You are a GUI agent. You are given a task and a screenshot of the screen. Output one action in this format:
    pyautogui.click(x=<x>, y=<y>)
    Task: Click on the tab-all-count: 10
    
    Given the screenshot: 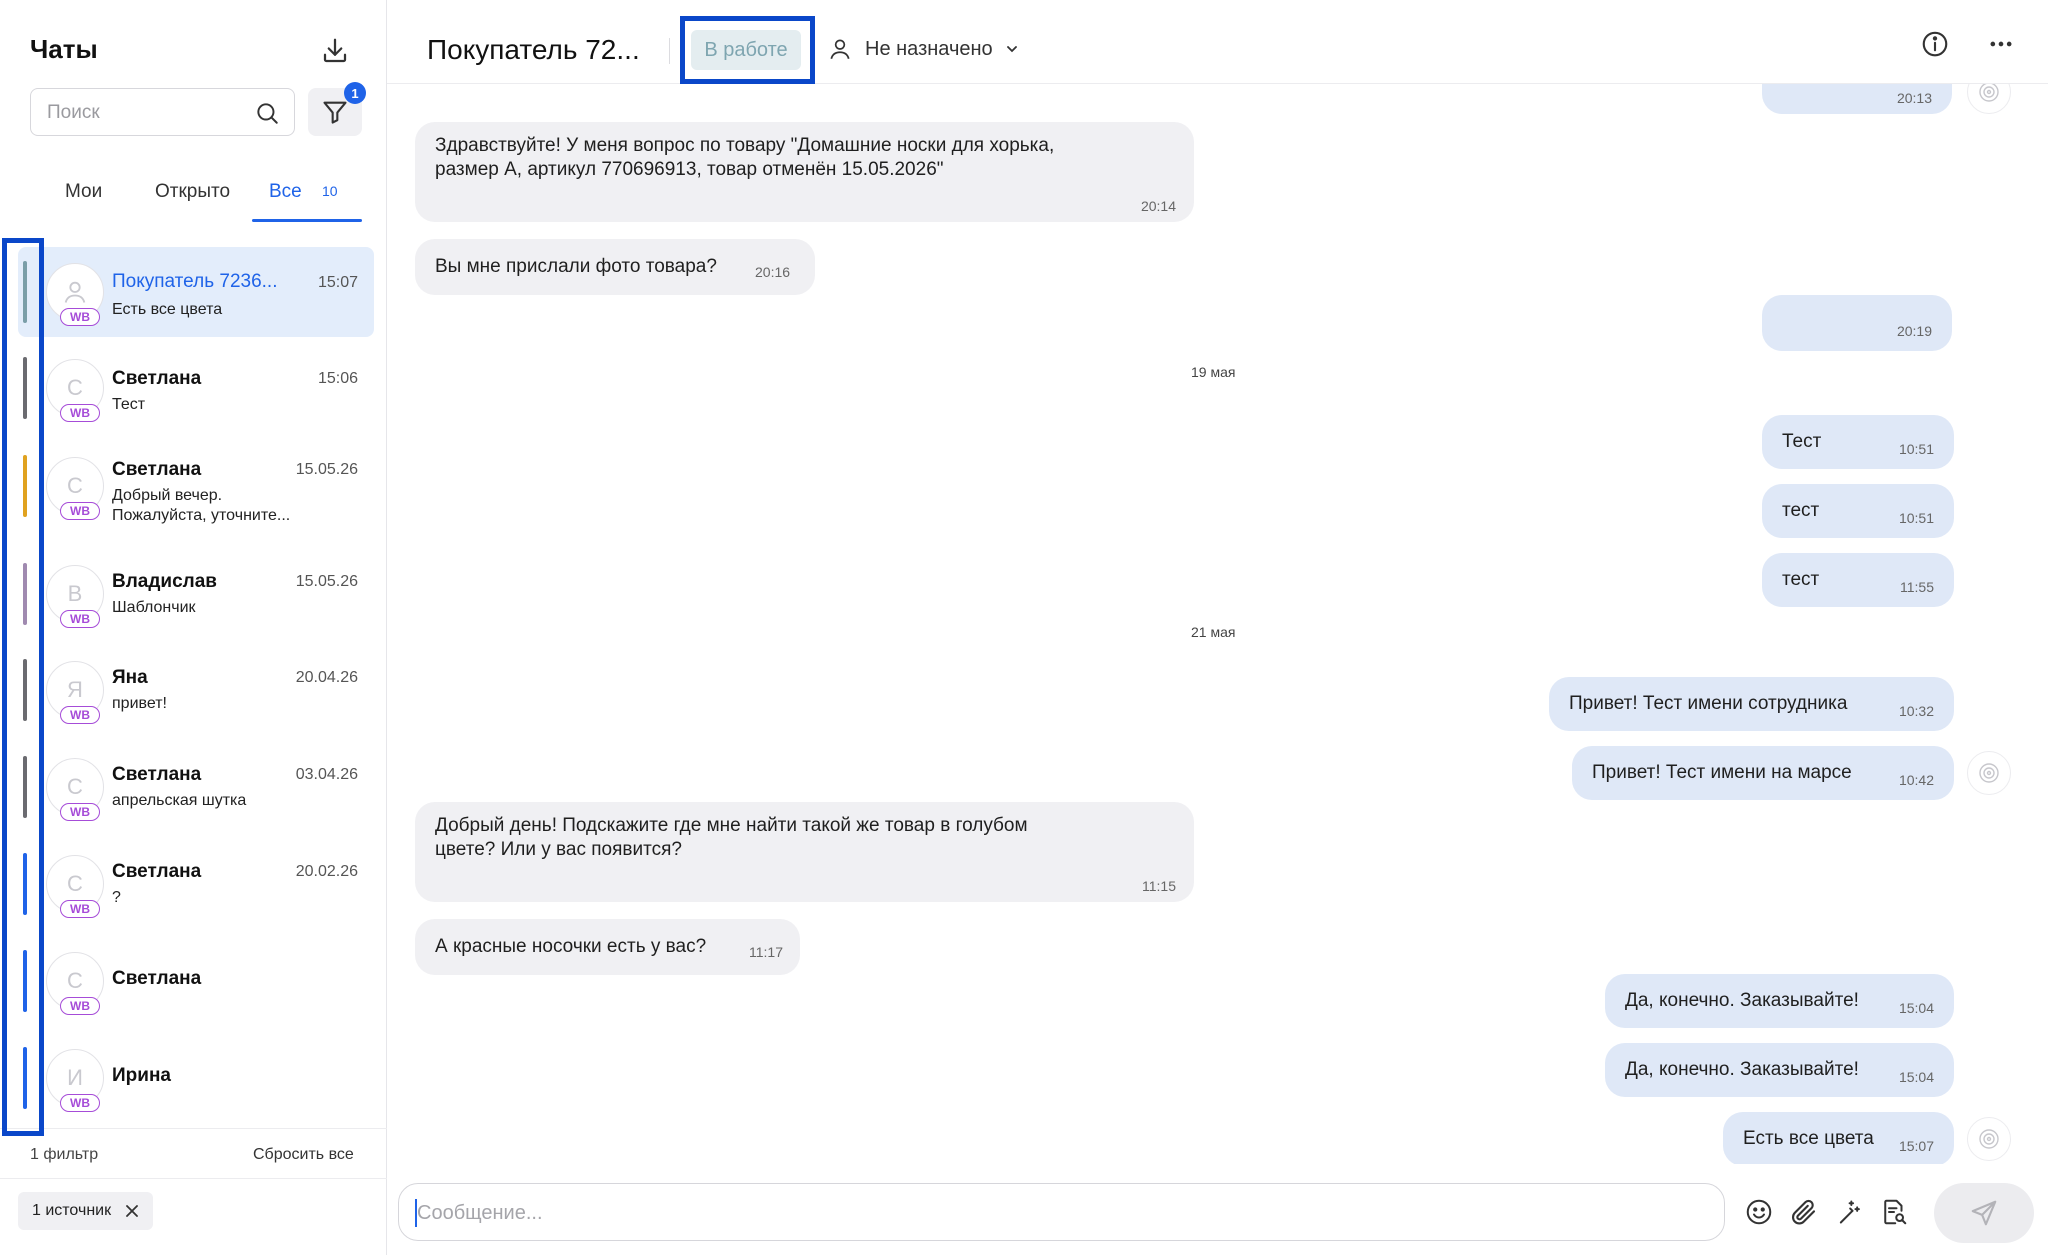 What is the action you would take?
    pyautogui.click(x=330, y=191)
    